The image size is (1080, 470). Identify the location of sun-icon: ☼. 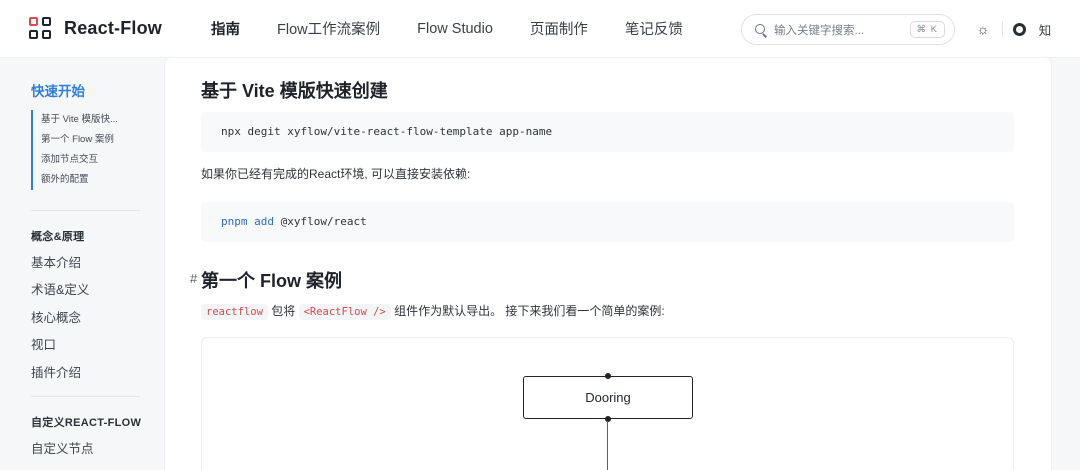
(983, 29).